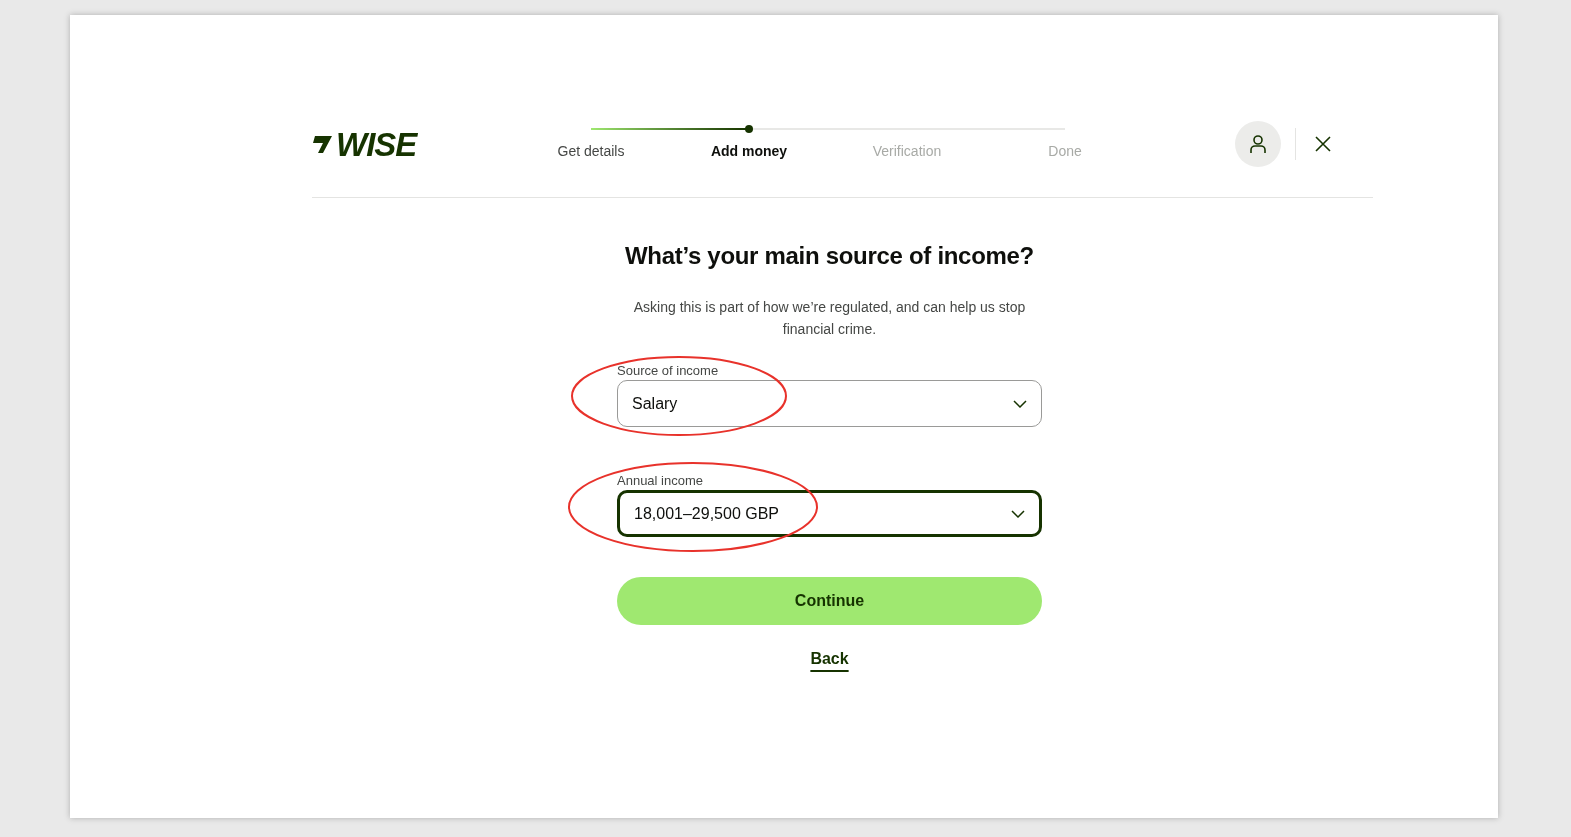 The height and width of the screenshot is (837, 1571). I want to click on page-heading: What’s your main source of income?, so click(829, 256).